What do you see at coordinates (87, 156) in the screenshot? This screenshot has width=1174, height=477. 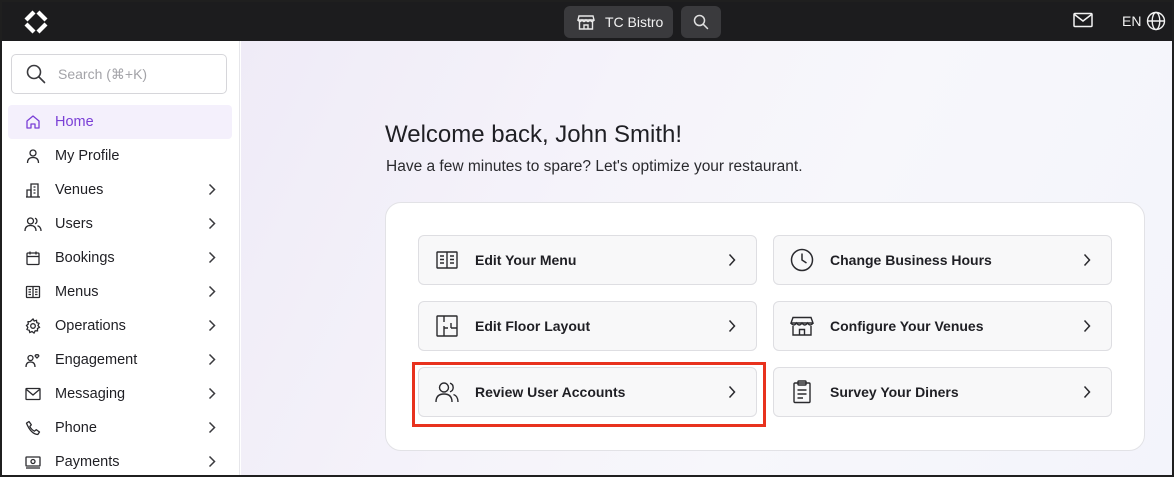 I see `sidebar-item-label: My Profile` at bounding box center [87, 156].